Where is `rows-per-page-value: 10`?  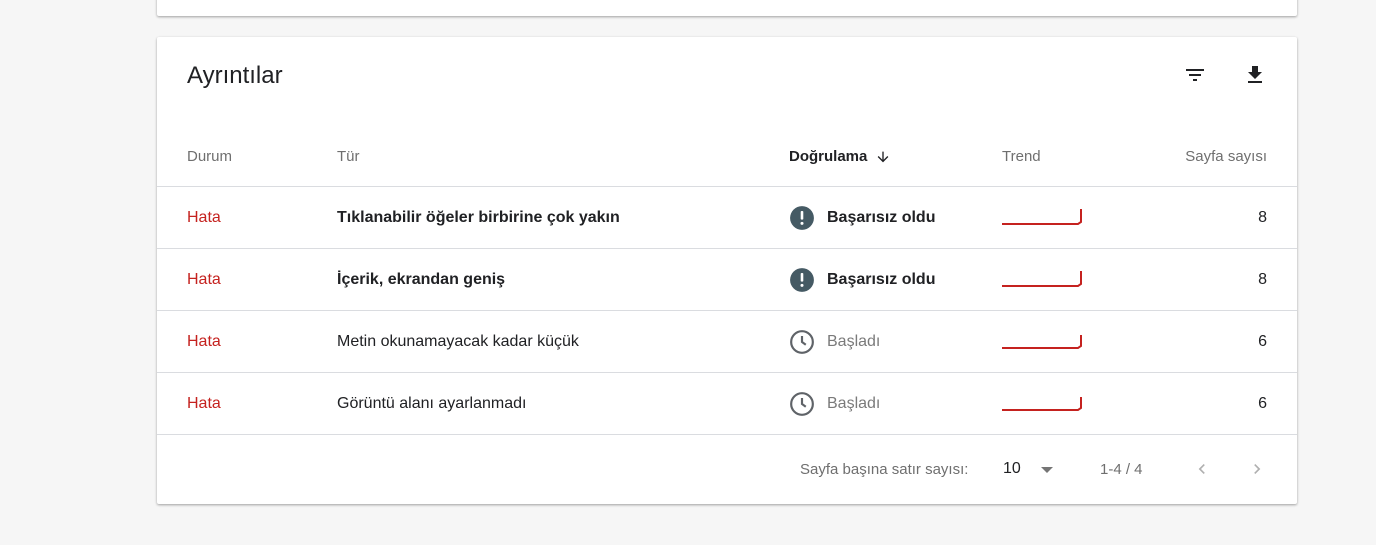 rows-per-page-value: 10 is located at coordinates (1012, 468).